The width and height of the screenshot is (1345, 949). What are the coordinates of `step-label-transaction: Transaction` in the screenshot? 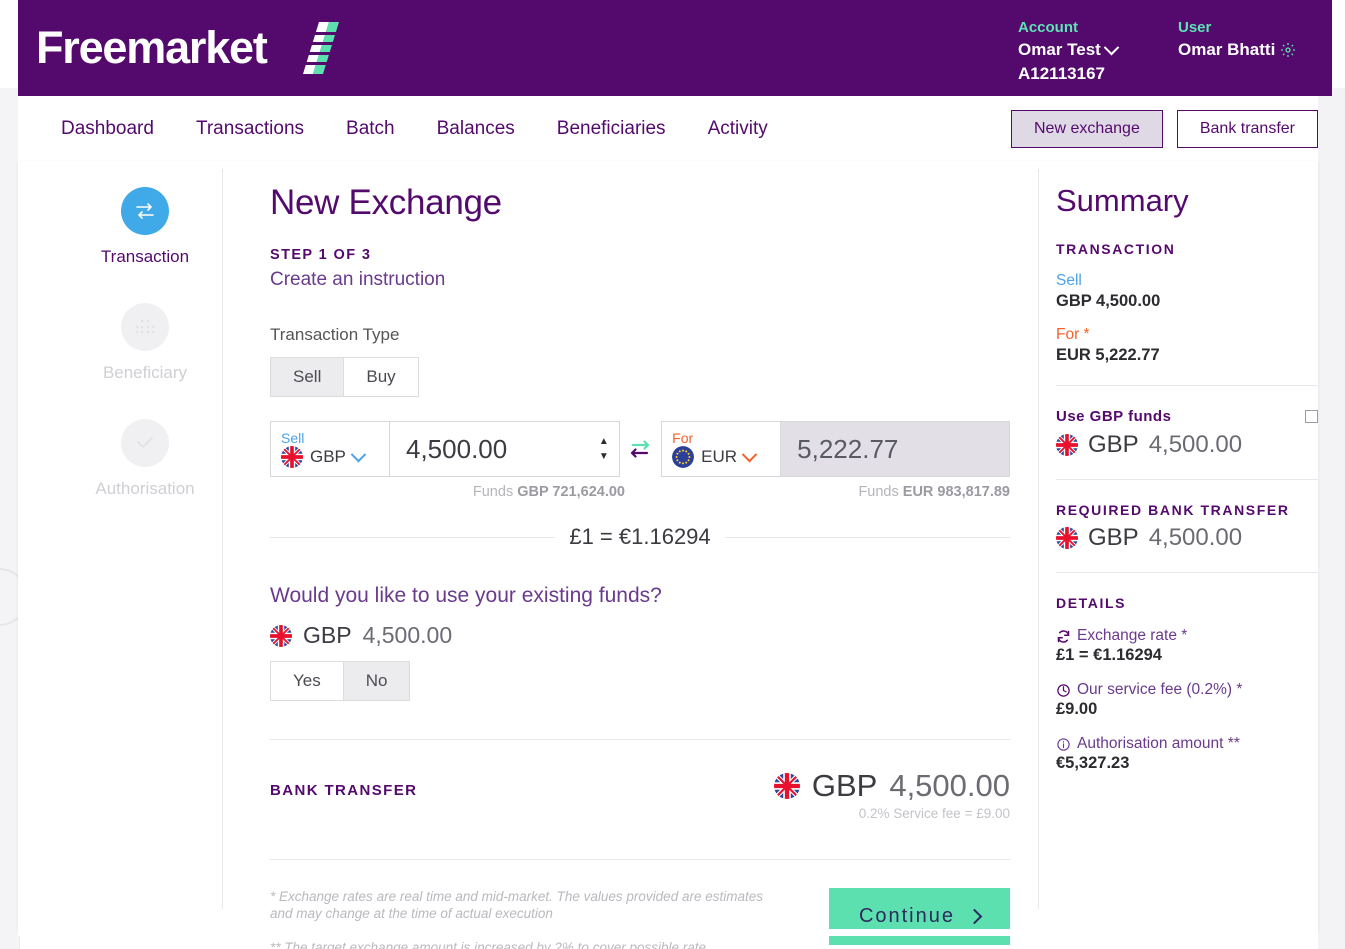 It's located at (145, 256).